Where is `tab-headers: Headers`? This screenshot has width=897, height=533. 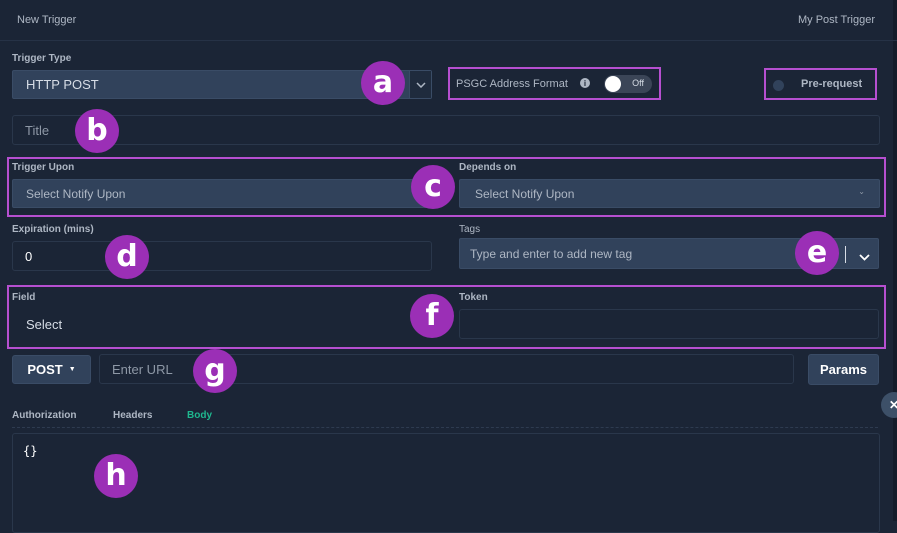 tab-headers: Headers is located at coordinates (132, 415).